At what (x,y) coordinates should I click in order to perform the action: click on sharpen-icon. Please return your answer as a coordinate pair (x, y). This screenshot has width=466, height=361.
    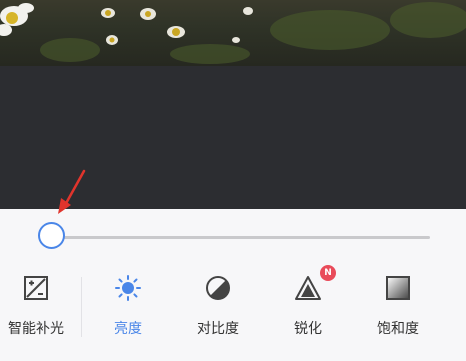
    Looking at the image, I should click on (308, 288).